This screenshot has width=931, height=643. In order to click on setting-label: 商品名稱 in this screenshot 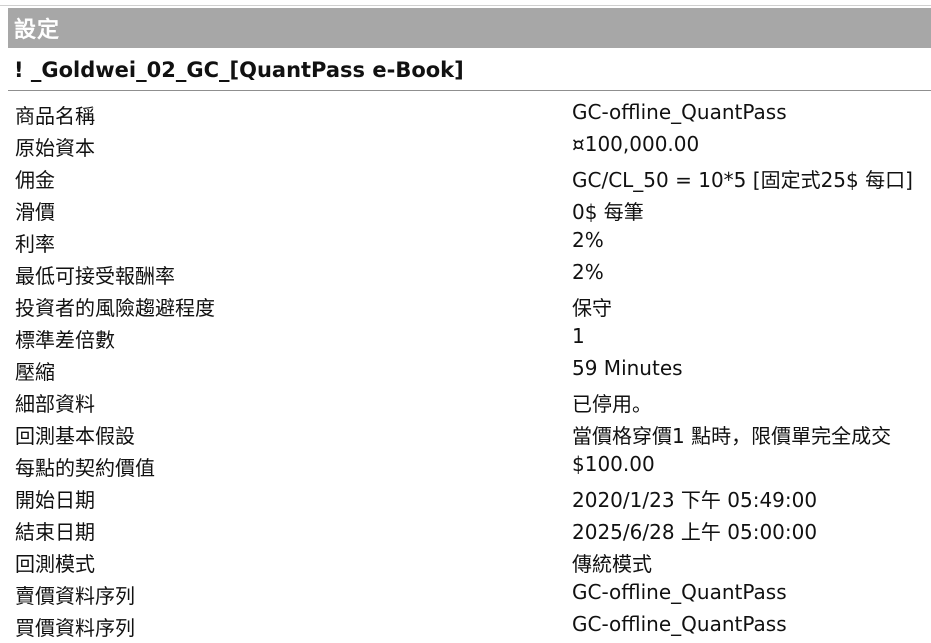, I will do `click(55, 116)`.